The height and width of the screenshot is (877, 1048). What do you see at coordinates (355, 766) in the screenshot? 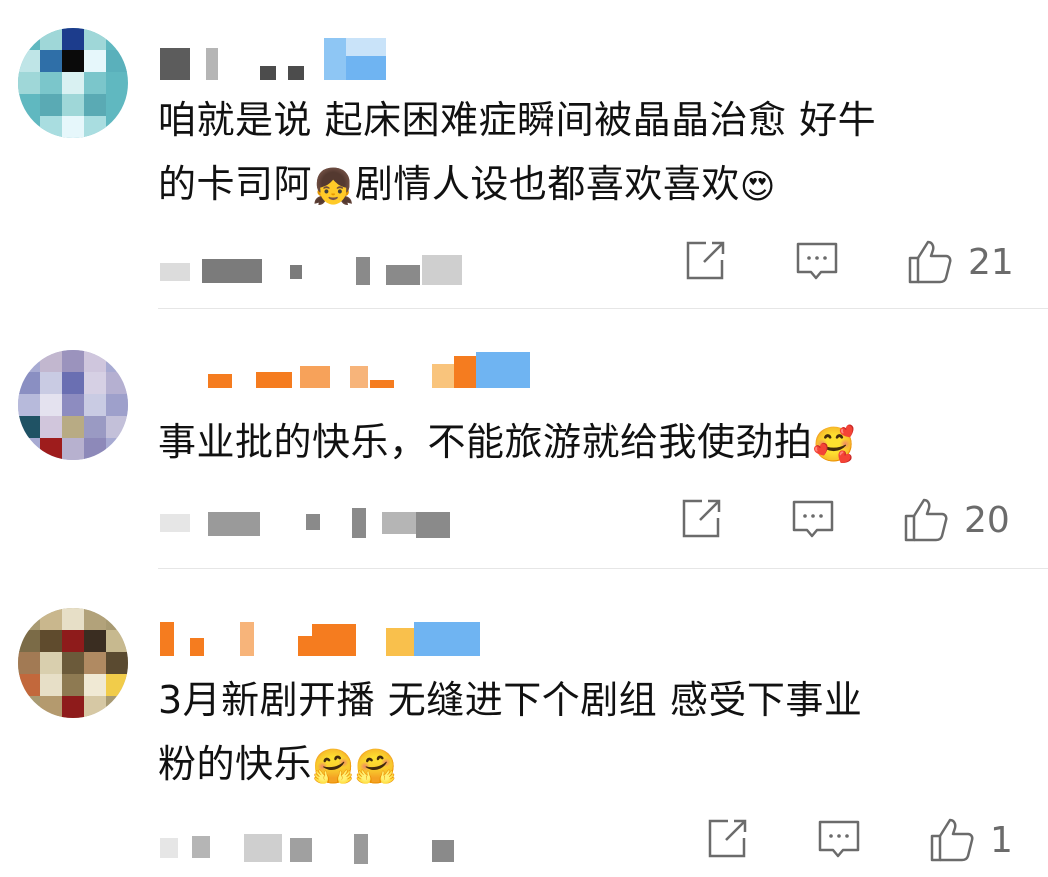
I see `hugging-emoji-icon: 🤗🤗` at bounding box center [355, 766].